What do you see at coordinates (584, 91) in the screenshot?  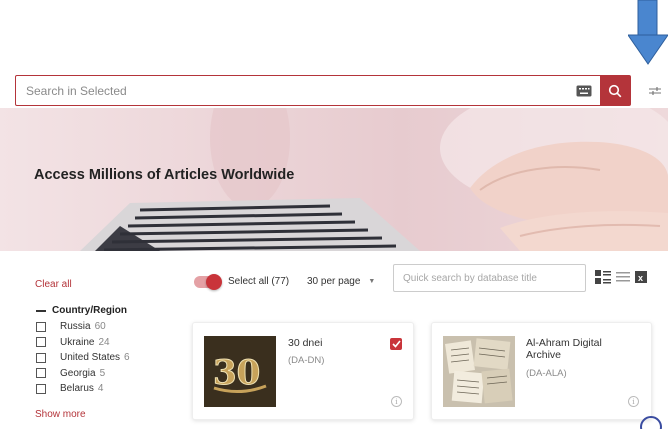 I see `keyboard-icon` at bounding box center [584, 91].